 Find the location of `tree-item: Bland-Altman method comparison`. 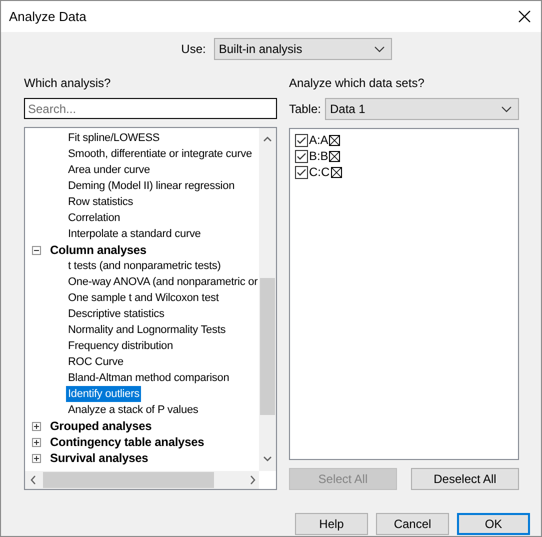

tree-item: Bland-Altman method comparison is located at coordinates (149, 378).